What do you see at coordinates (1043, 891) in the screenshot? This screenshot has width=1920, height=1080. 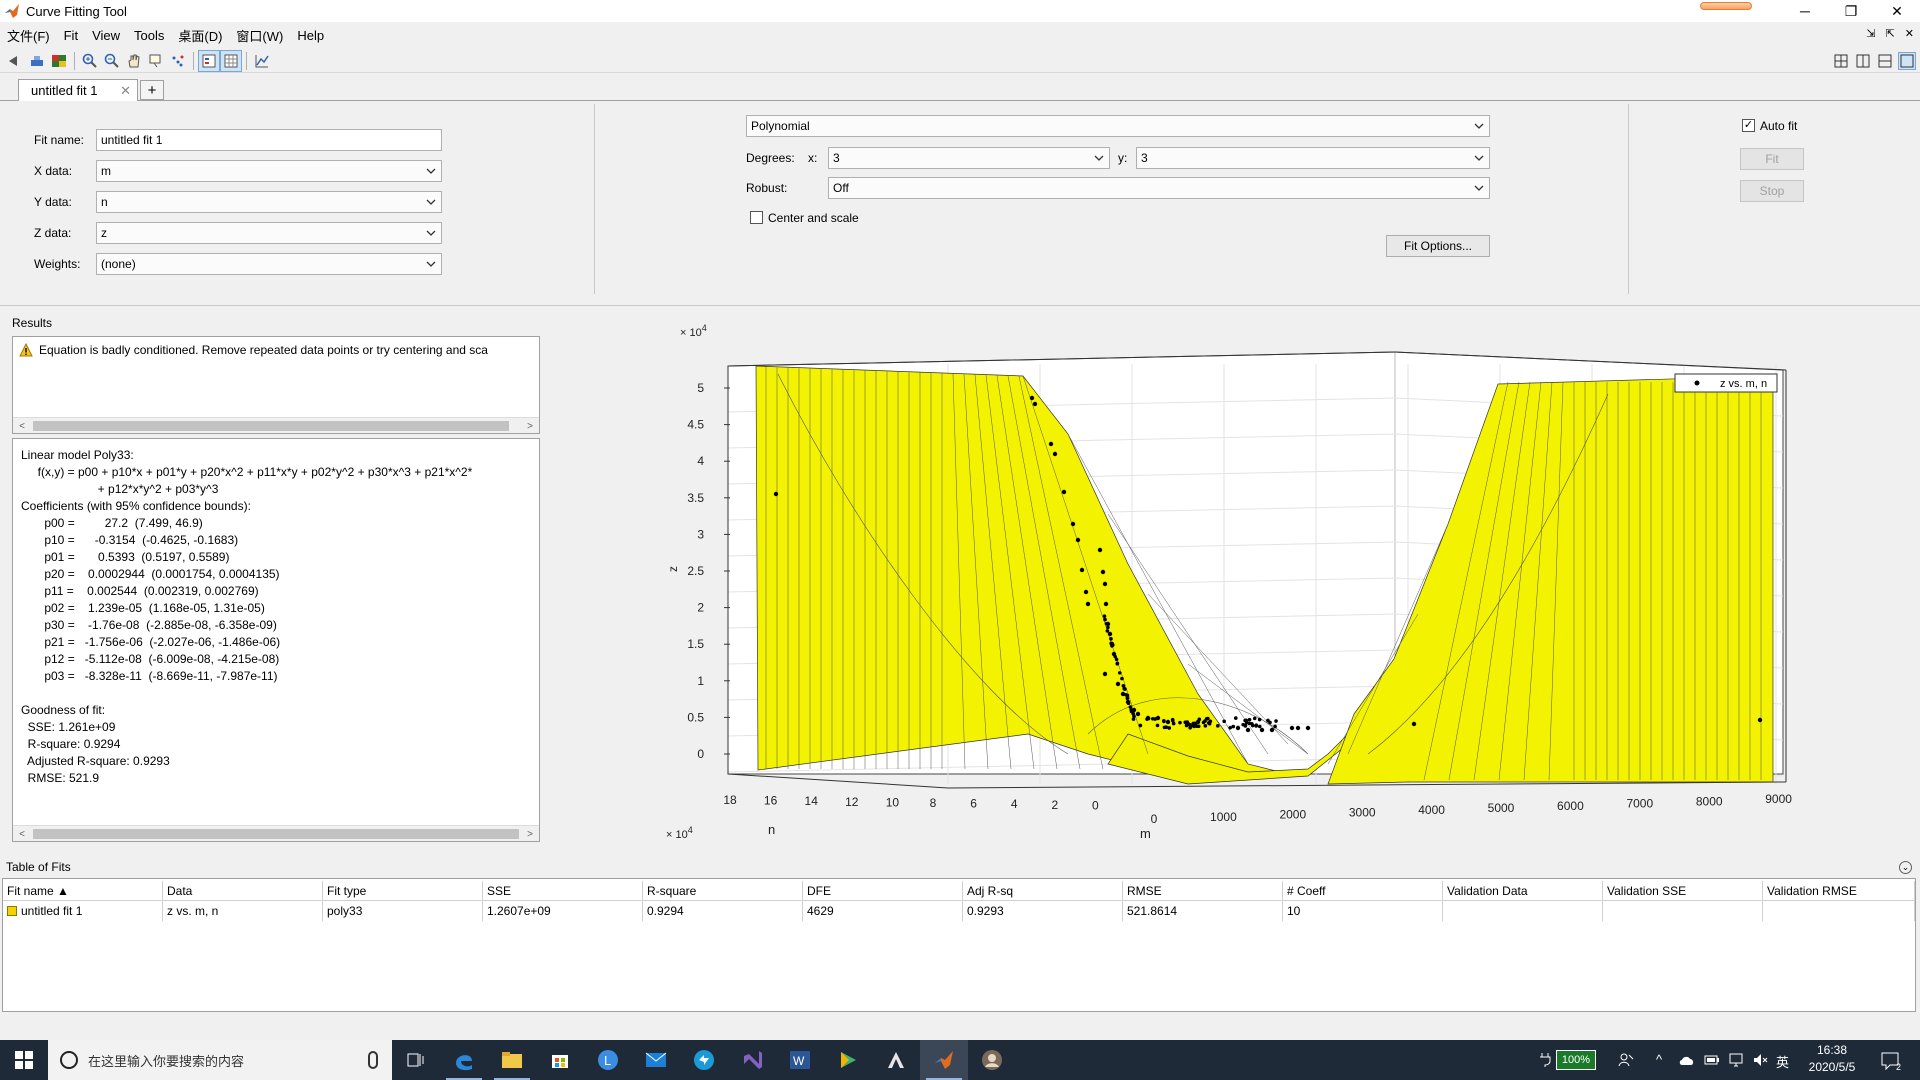 I see `column-header-adj-r-sq: Adj R-sq` at bounding box center [1043, 891].